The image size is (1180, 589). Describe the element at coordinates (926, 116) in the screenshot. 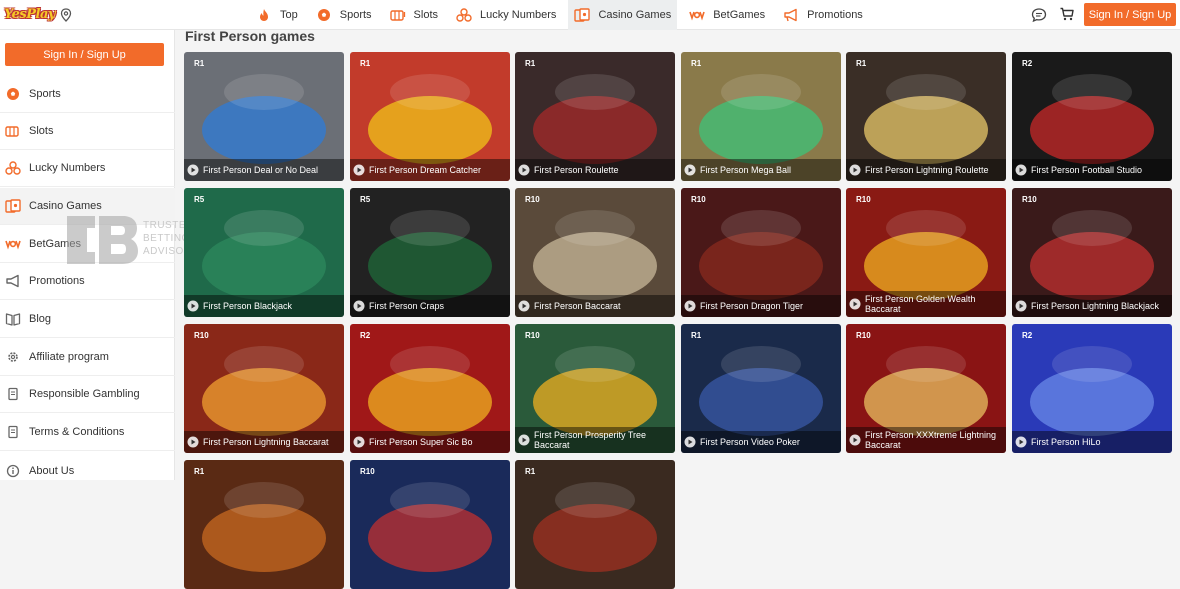

I see `game-card: R1 First Person Lightning Roulette` at that location.